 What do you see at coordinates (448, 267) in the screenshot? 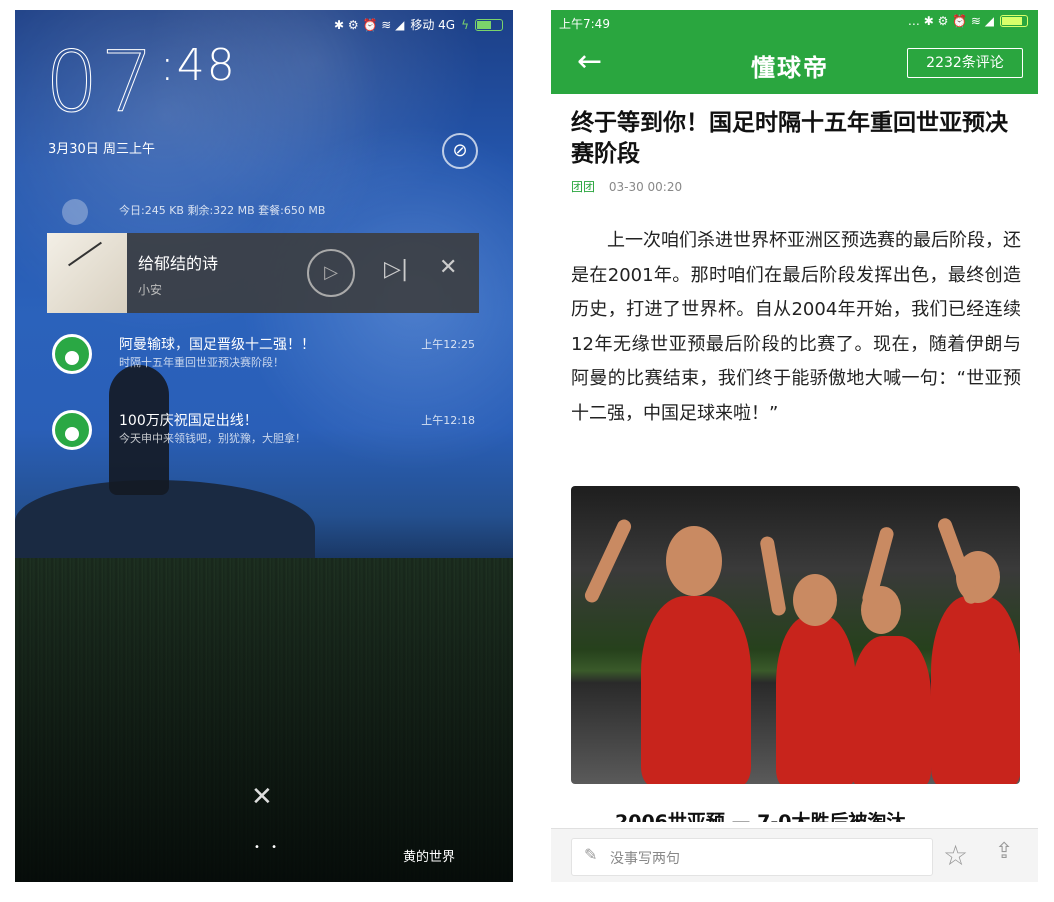
I see `close-music-button: ✕` at bounding box center [448, 267].